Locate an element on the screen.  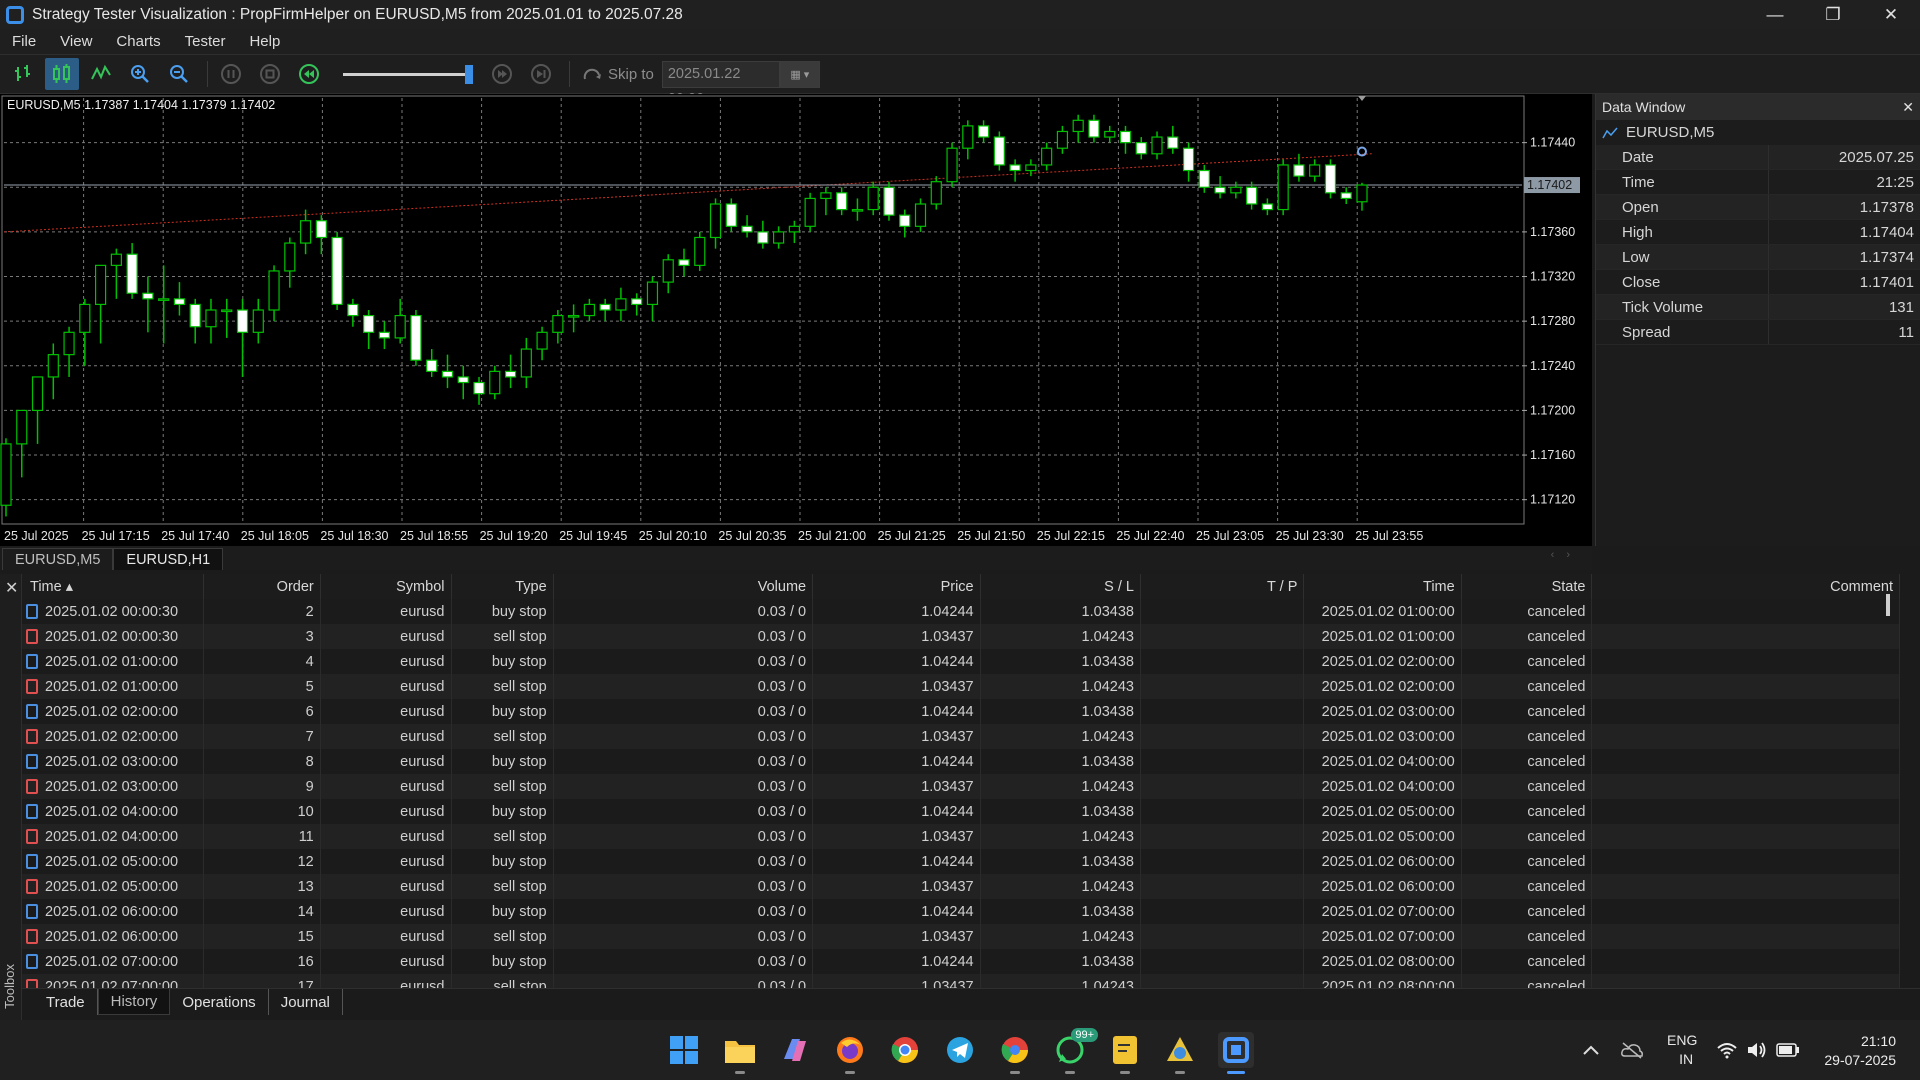
column-header: Time ▴ is located at coordinates (113, 586).